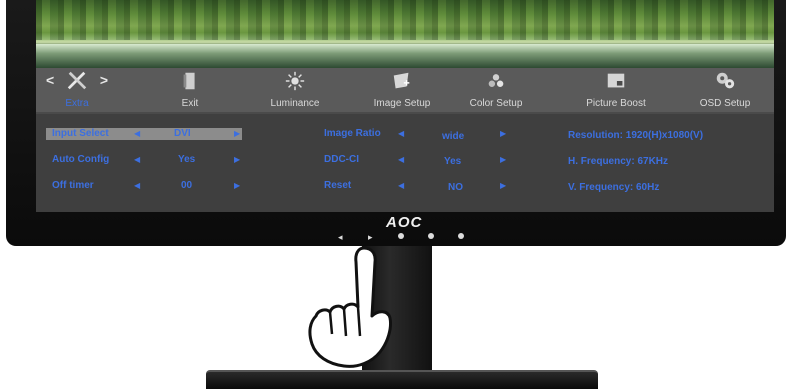 The height and width of the screenshot is (389, 788). What do you see at coordinates (50, 80) in the screenshot?
I see `chevron-left-icon: <` at bounding box center [50, 80].